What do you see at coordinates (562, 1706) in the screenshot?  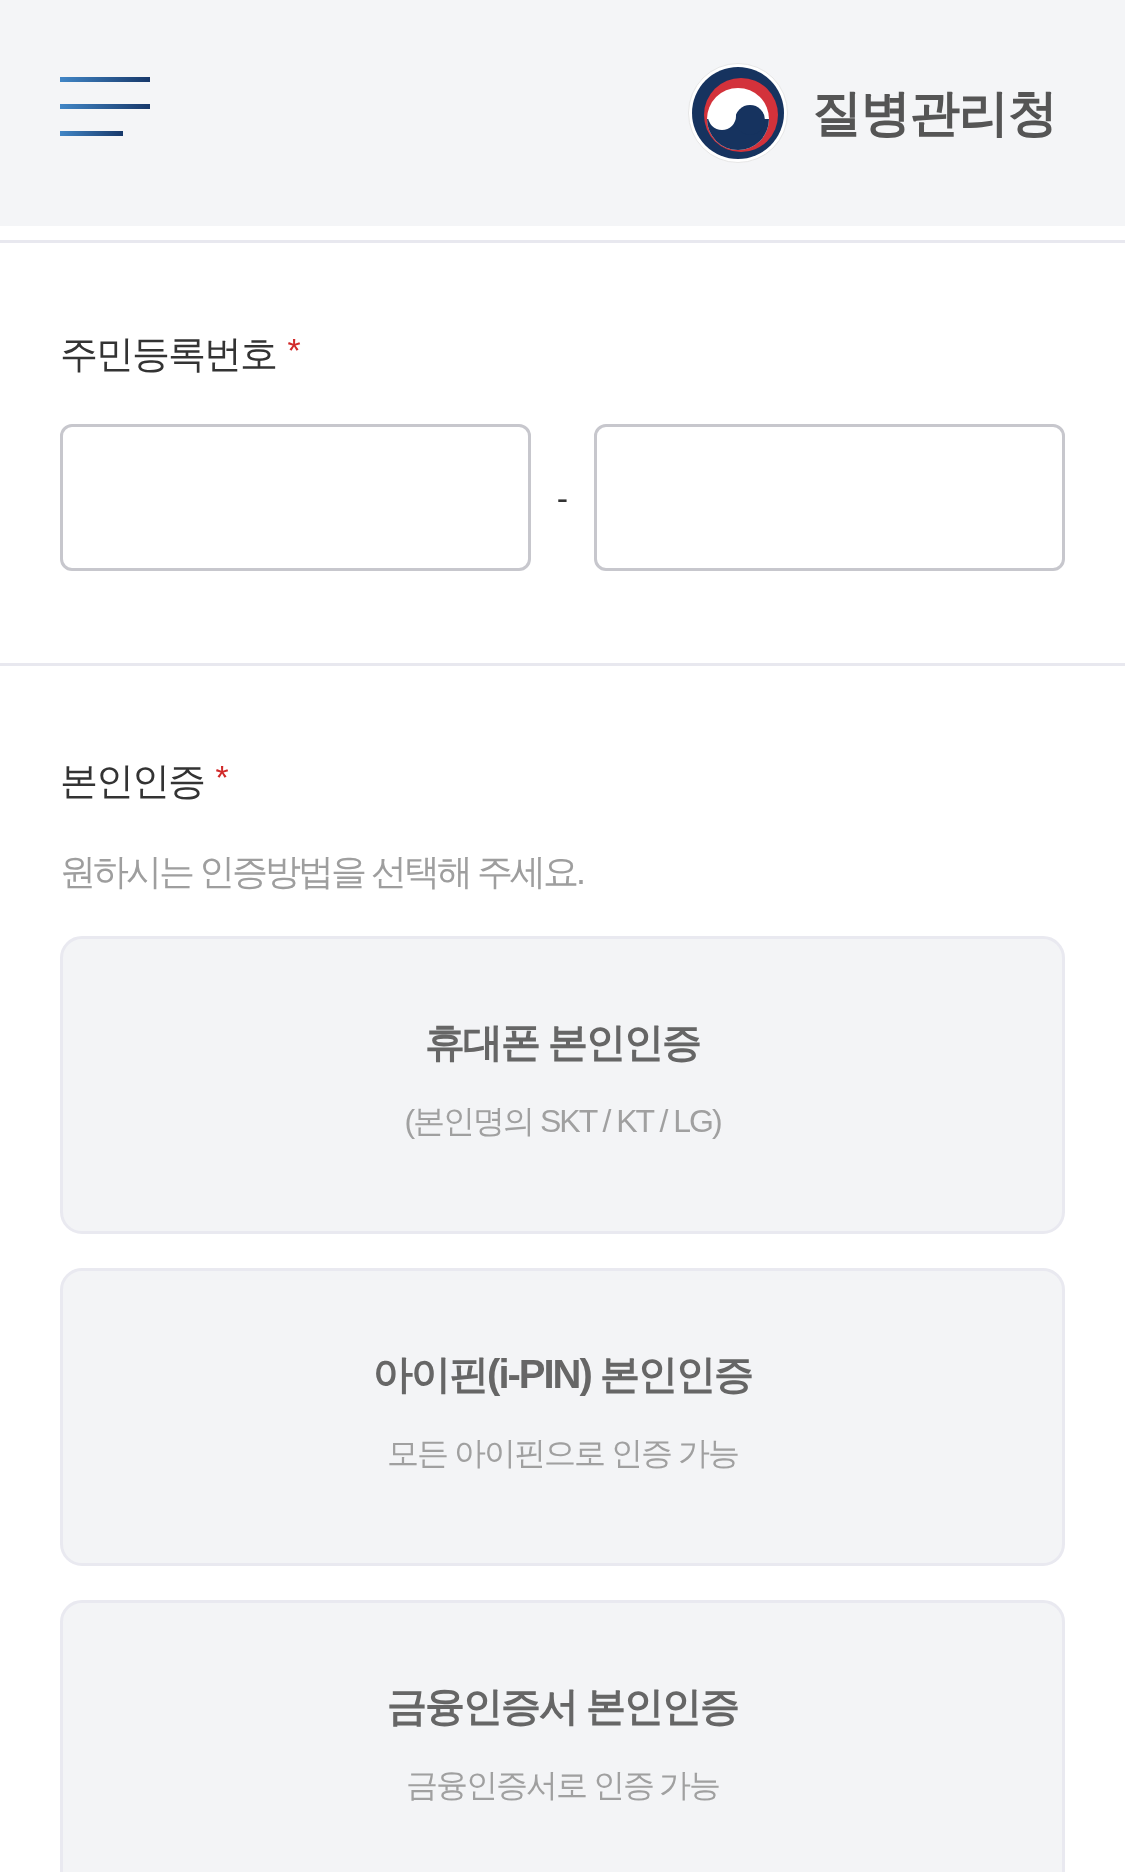 I see `option-title: 금융인증서 본인인증` at bounding box center [562, 1706].